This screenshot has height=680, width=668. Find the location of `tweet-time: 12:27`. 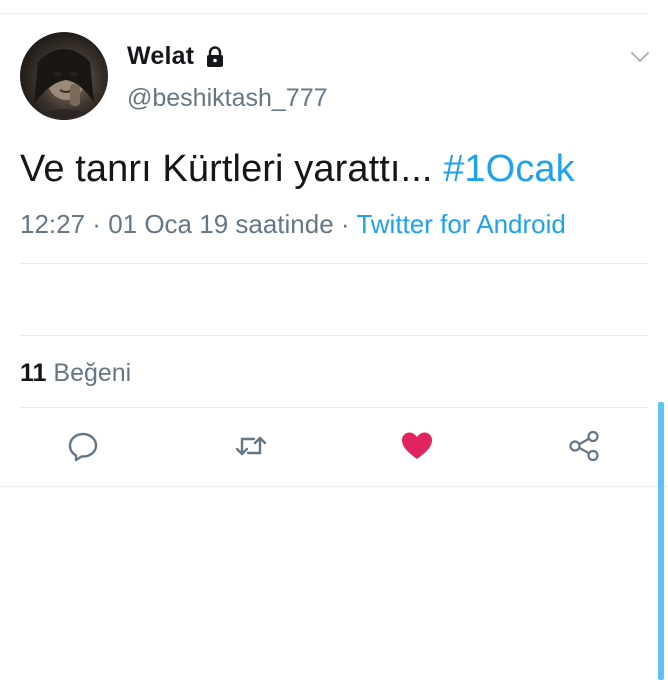

tweet-time: 12:27 is located at coordinates (52, 224).